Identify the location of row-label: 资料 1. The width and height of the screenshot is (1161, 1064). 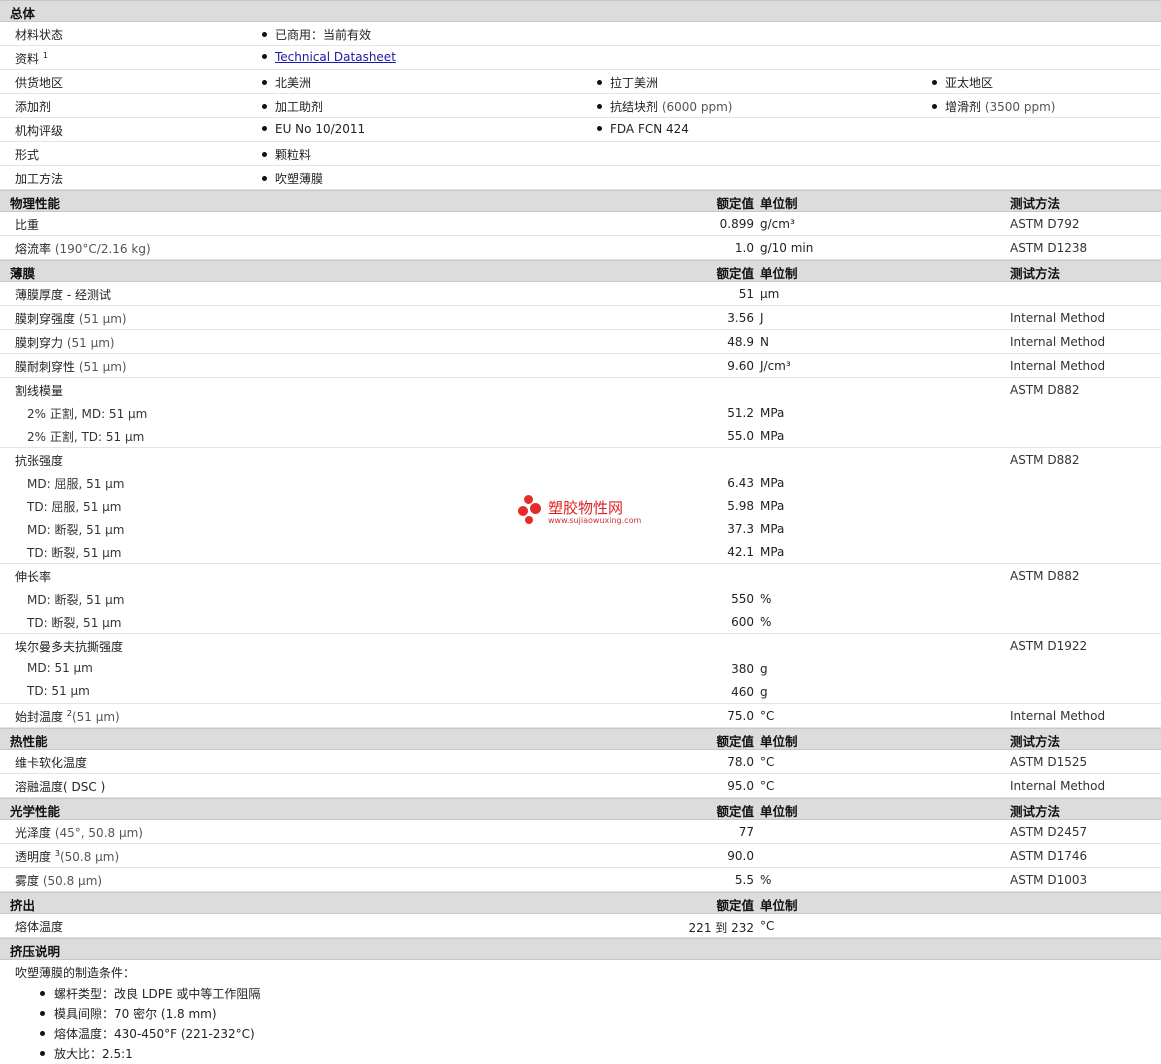
(31, 58).